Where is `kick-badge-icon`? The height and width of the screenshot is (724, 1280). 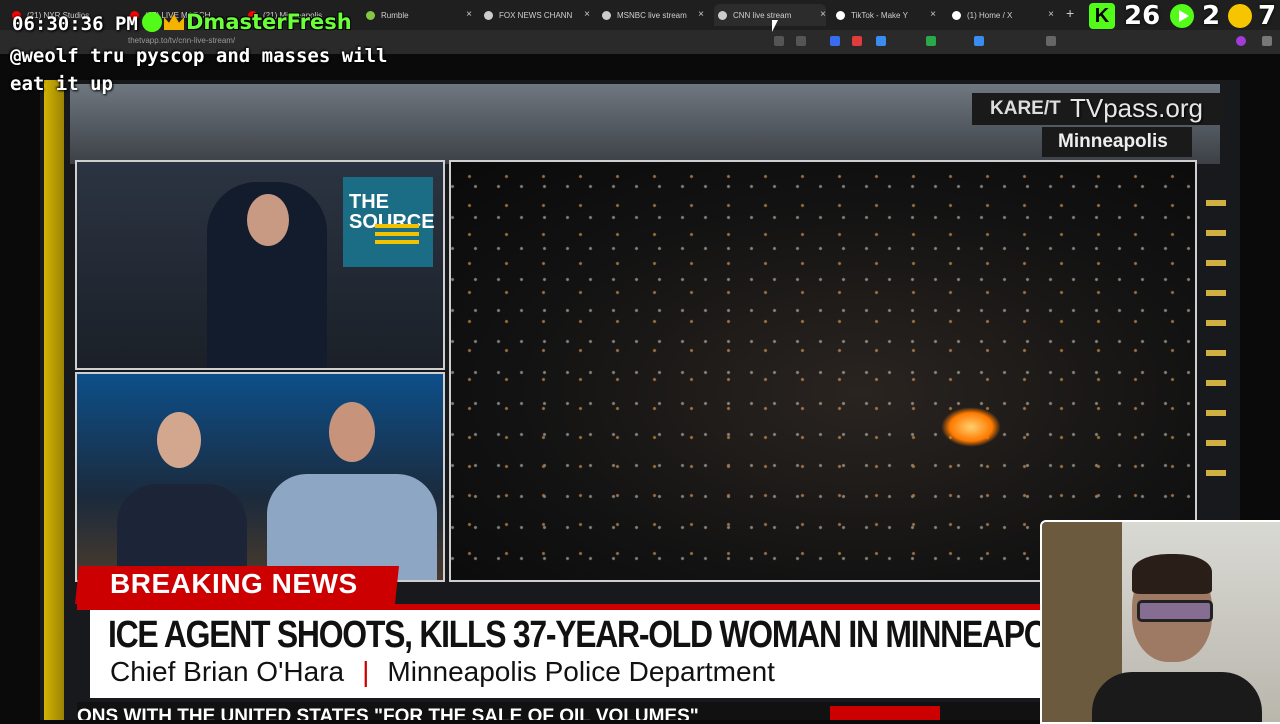
kick-badge-icon is located at coordinates (152, 22).